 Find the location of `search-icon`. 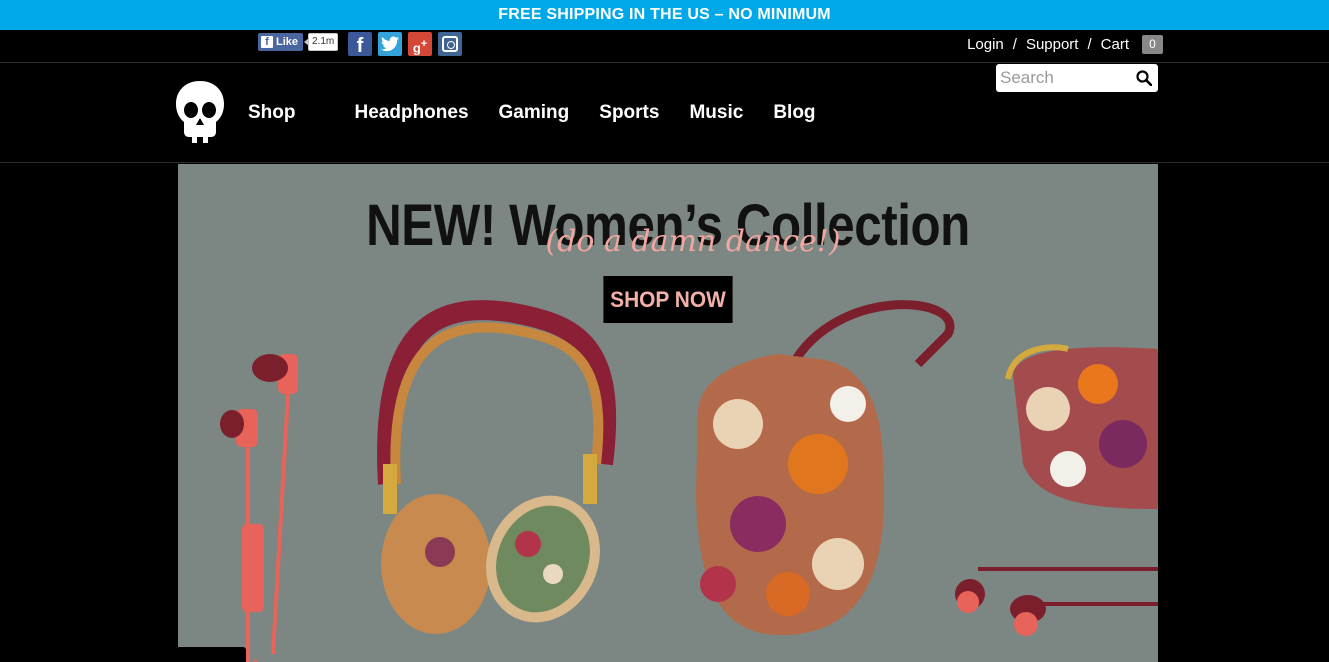

search-icon is located at coordinates (1144, 78).